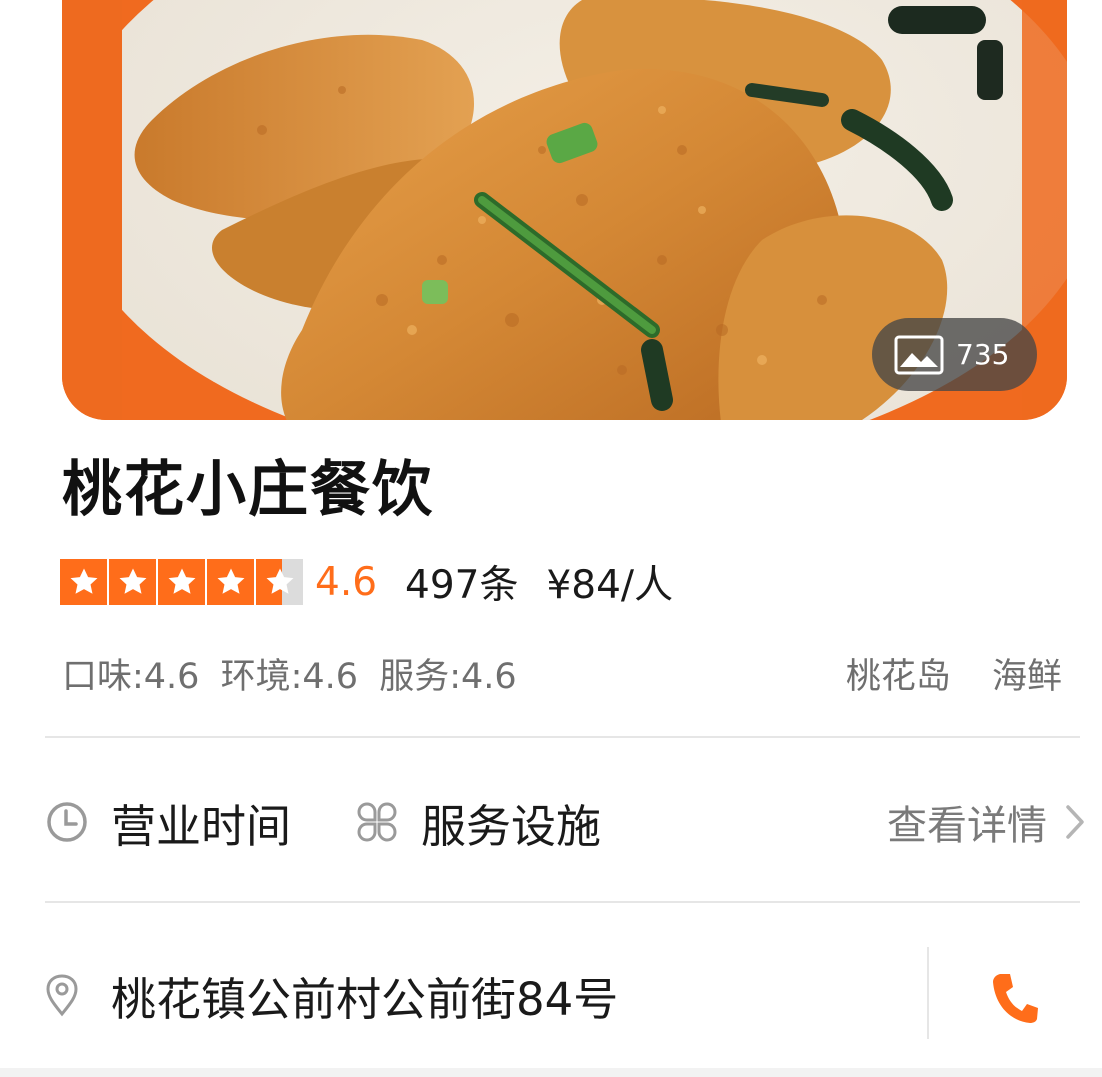 The height and width of the screenshot is (1077, 1102). I want to click on info-row: 营业时间 服务设施 查看详情, so click(565, 822).